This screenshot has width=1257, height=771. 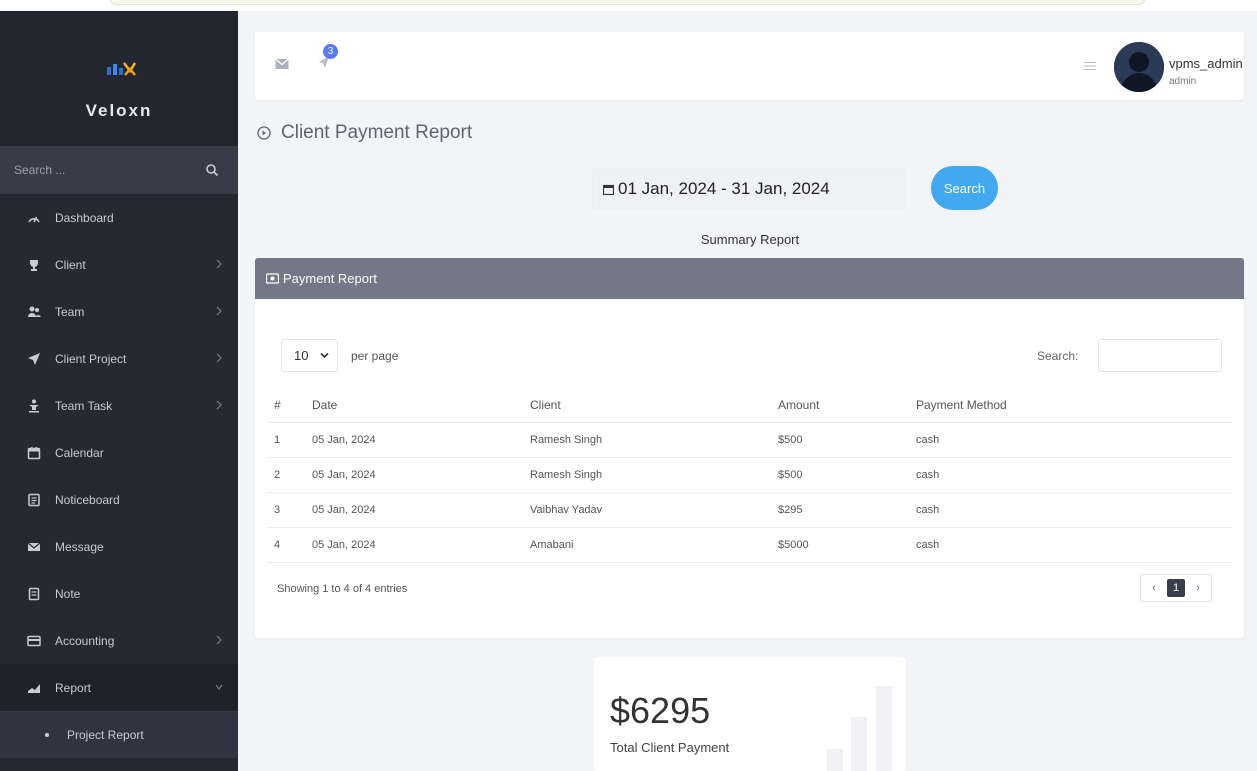 I want to click on search-icon, so click(x=212, y=170).